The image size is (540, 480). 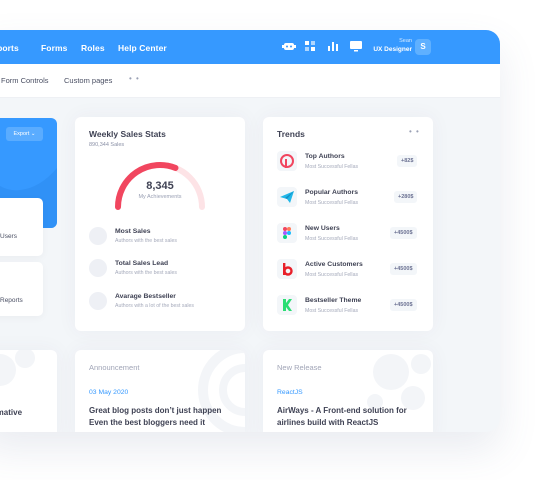 I want to click on subnav-custom-pages: Custom pages, so click(x=88, y=80).